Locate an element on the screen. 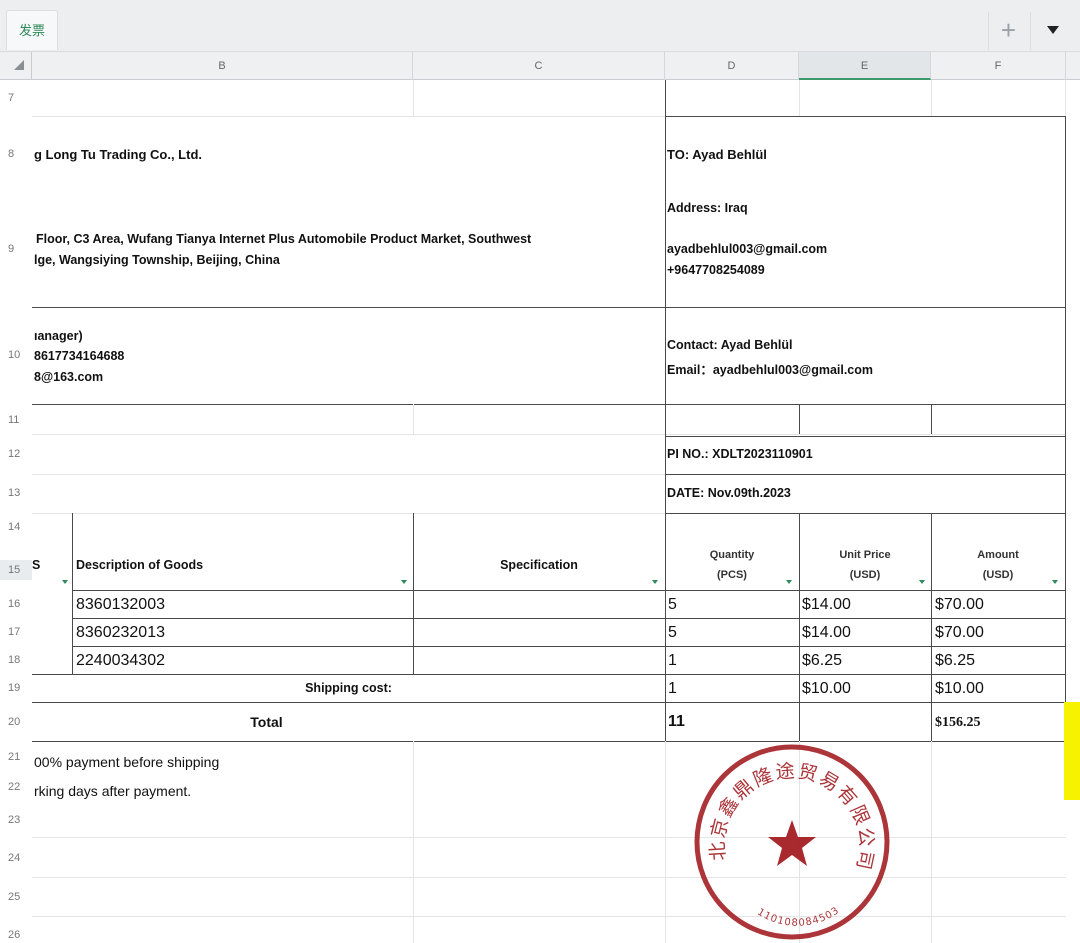 The height and width of the screenshot is (943, 1080). row-number: 13 is located at coordinates (16, 493).